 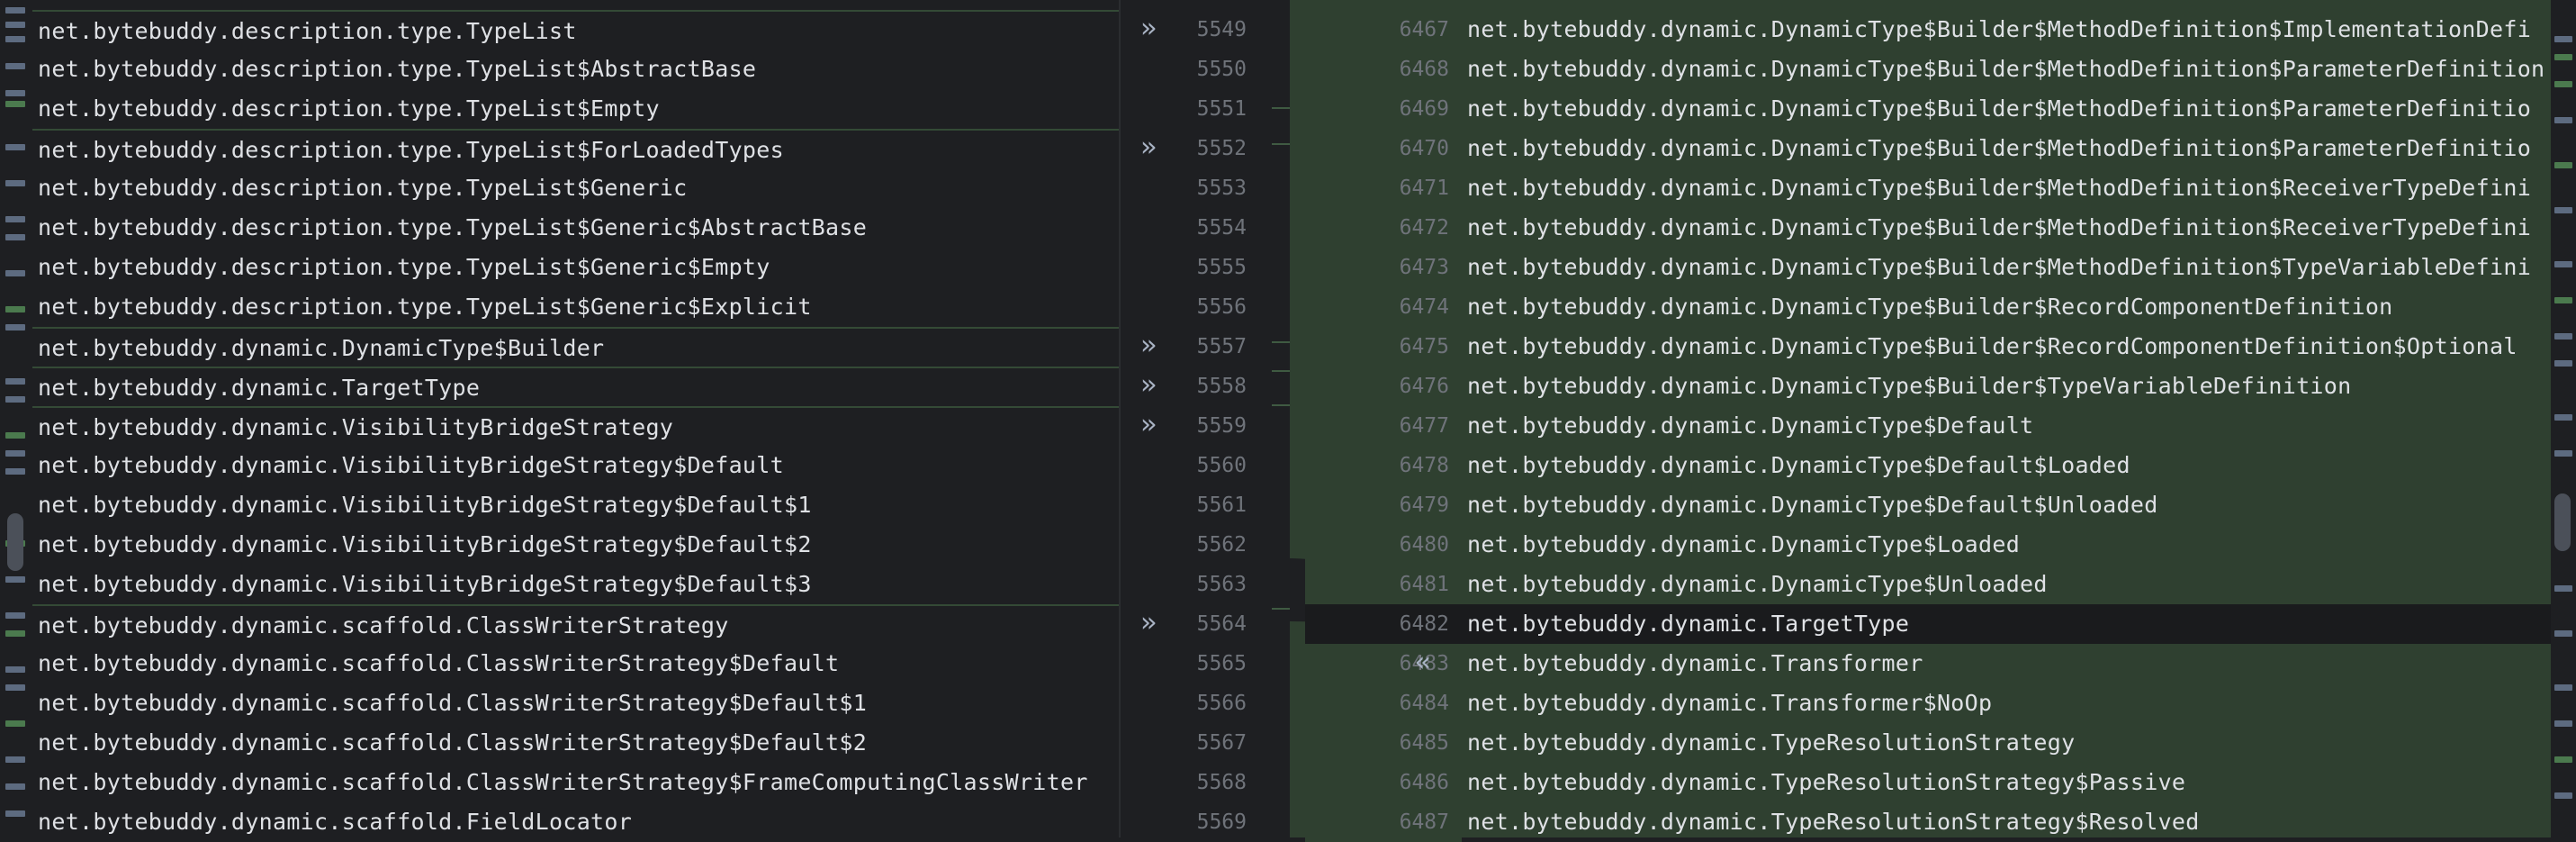 I want to click on double-chevron-left-icon: «, so click(x=1423, y=663).